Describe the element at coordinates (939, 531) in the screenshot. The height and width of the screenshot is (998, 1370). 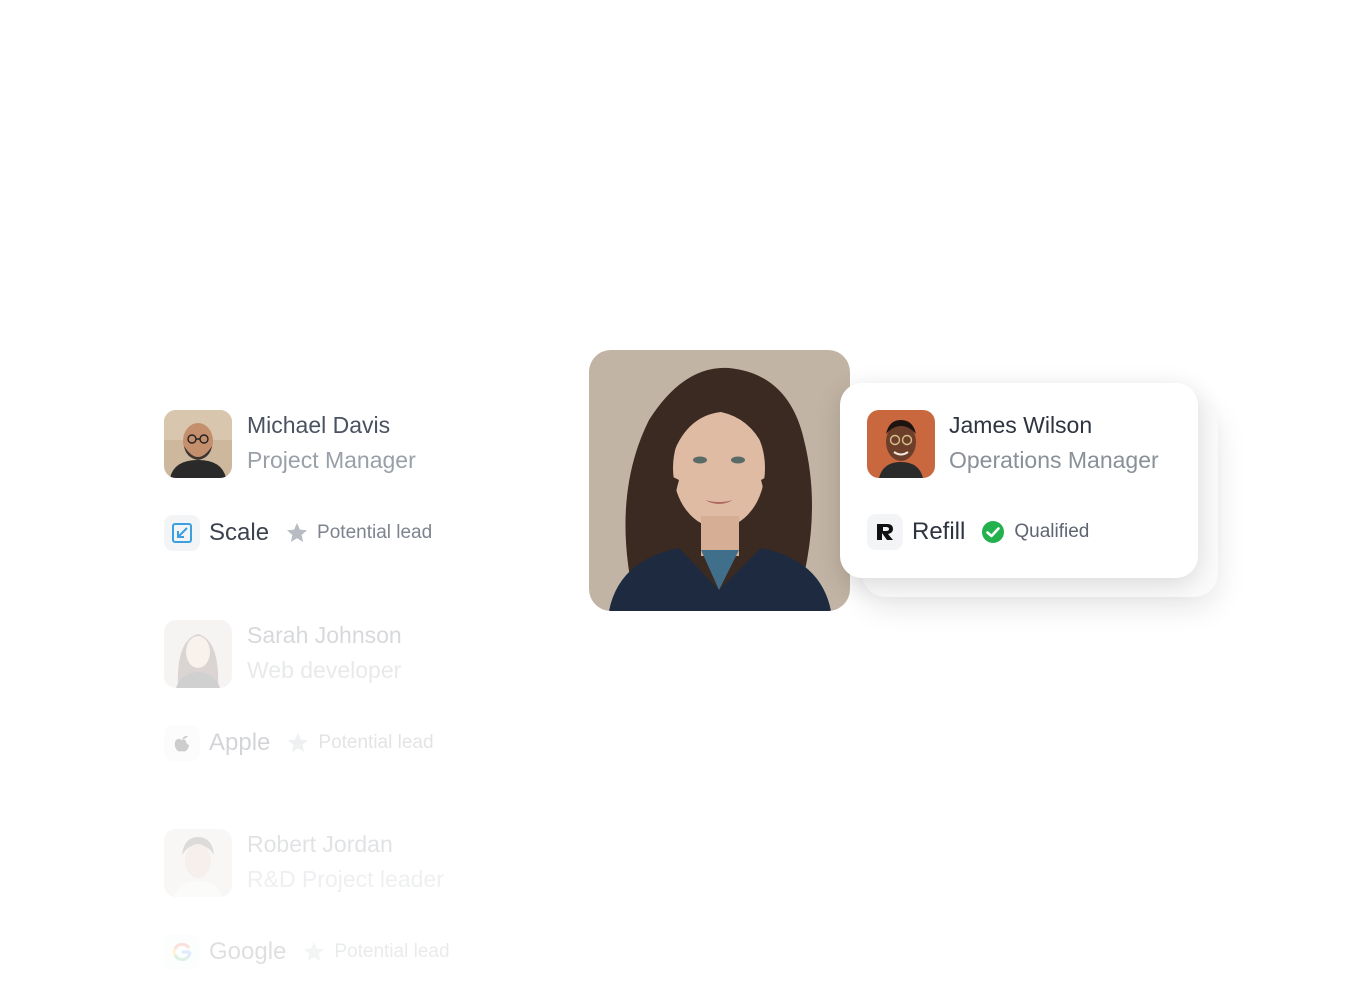
I see `company-name: Refill` at that location.